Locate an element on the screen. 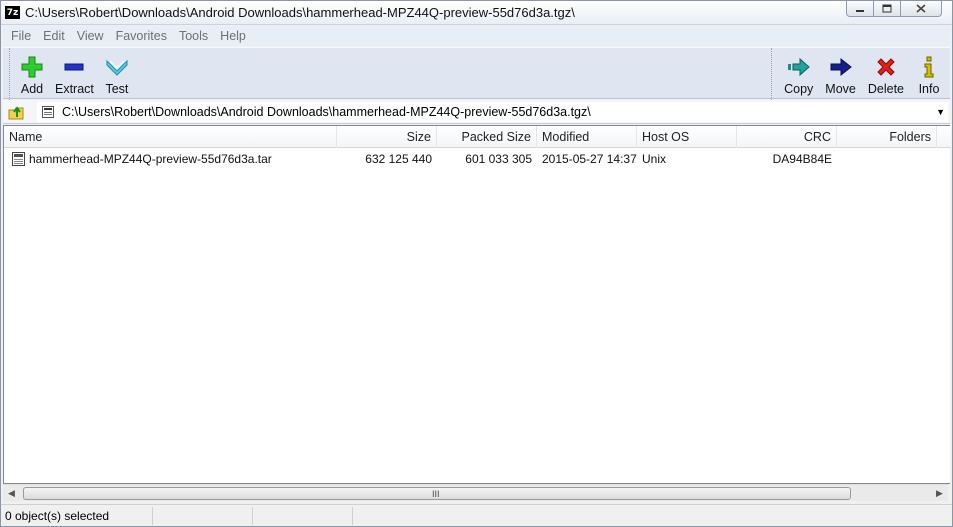 This screenshot has height=527, width=953. x-icon is located at coordinates (886, 67).